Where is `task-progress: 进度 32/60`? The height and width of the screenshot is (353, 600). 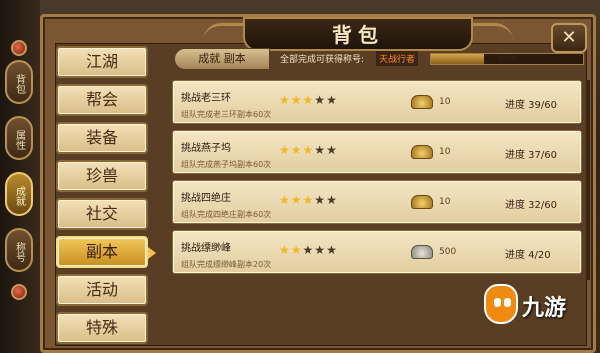 task-progress: 进度 32/60 is located at coordinates (531, 205).